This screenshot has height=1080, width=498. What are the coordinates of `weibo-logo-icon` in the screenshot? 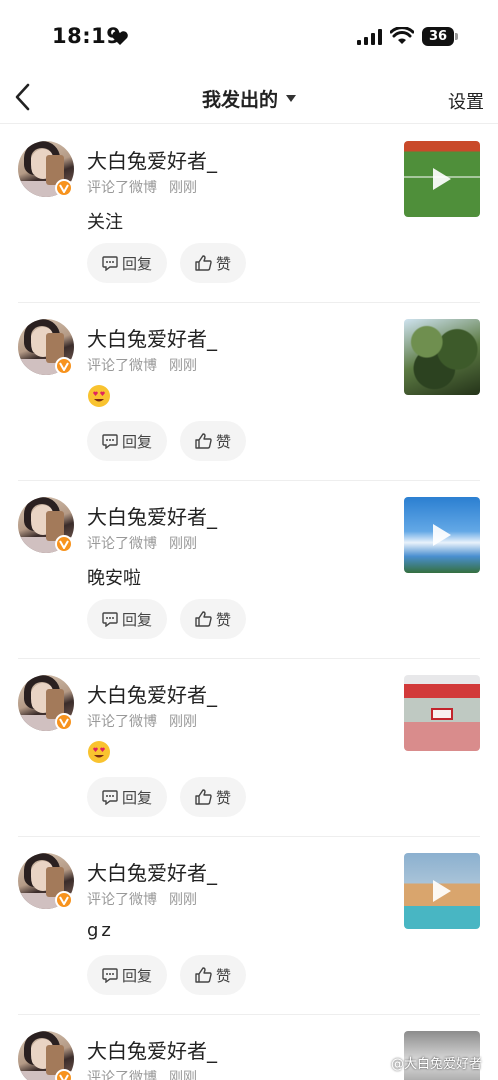 It's located at (379, 1063).